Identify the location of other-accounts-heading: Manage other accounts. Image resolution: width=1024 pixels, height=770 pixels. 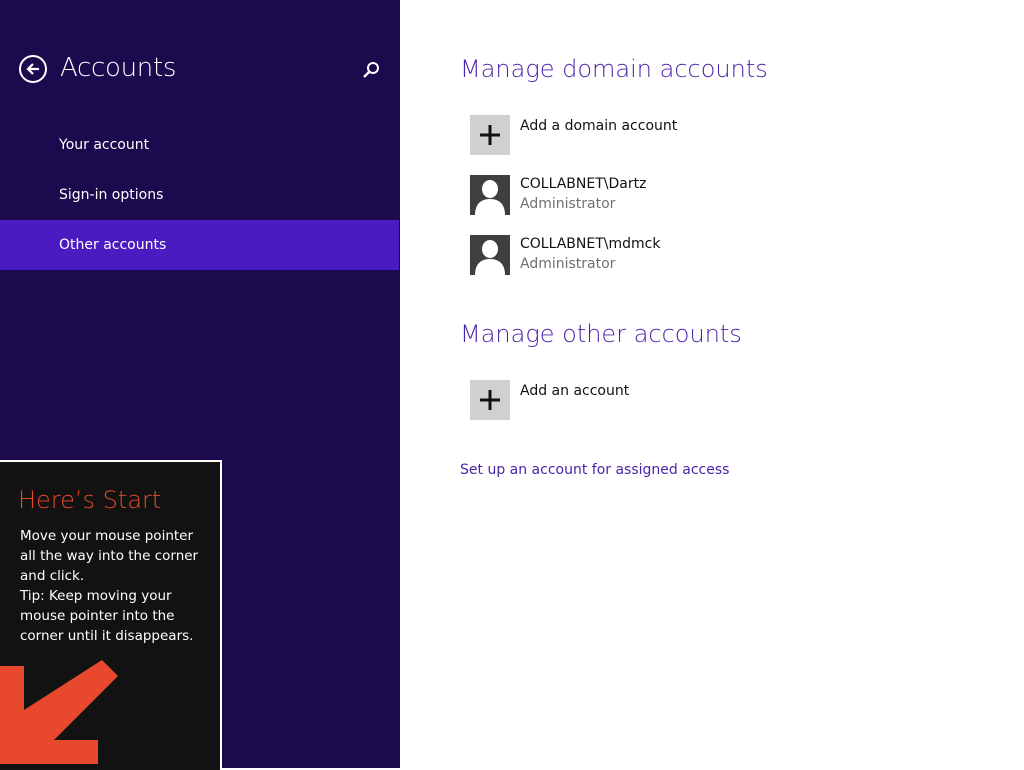
(601, 334).